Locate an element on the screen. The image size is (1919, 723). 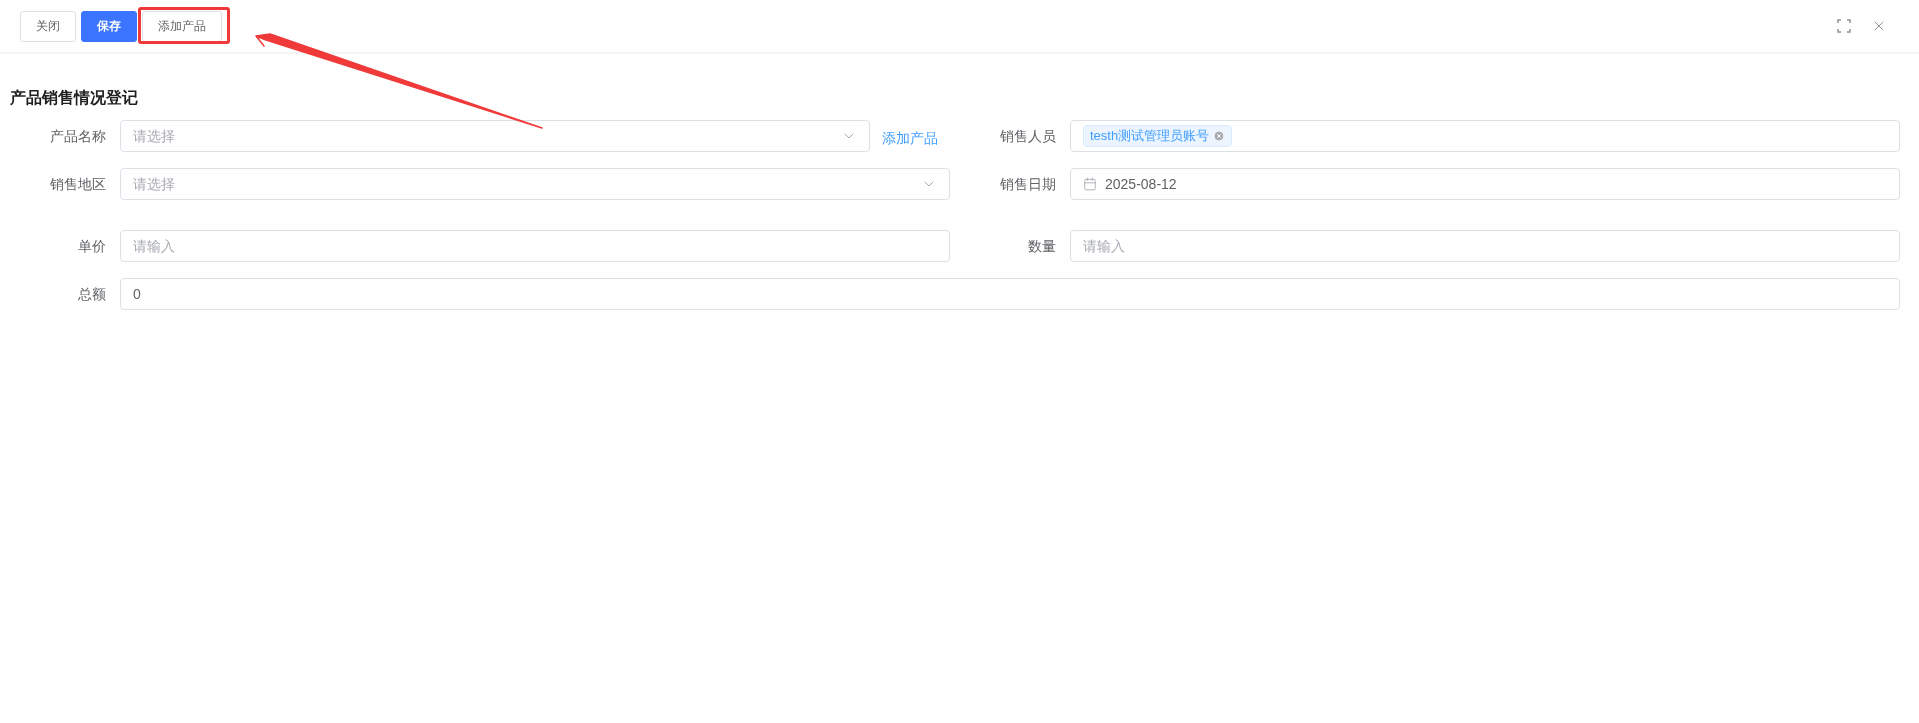
toolbar-button: 关闭 is located at coordinates (48, 26).